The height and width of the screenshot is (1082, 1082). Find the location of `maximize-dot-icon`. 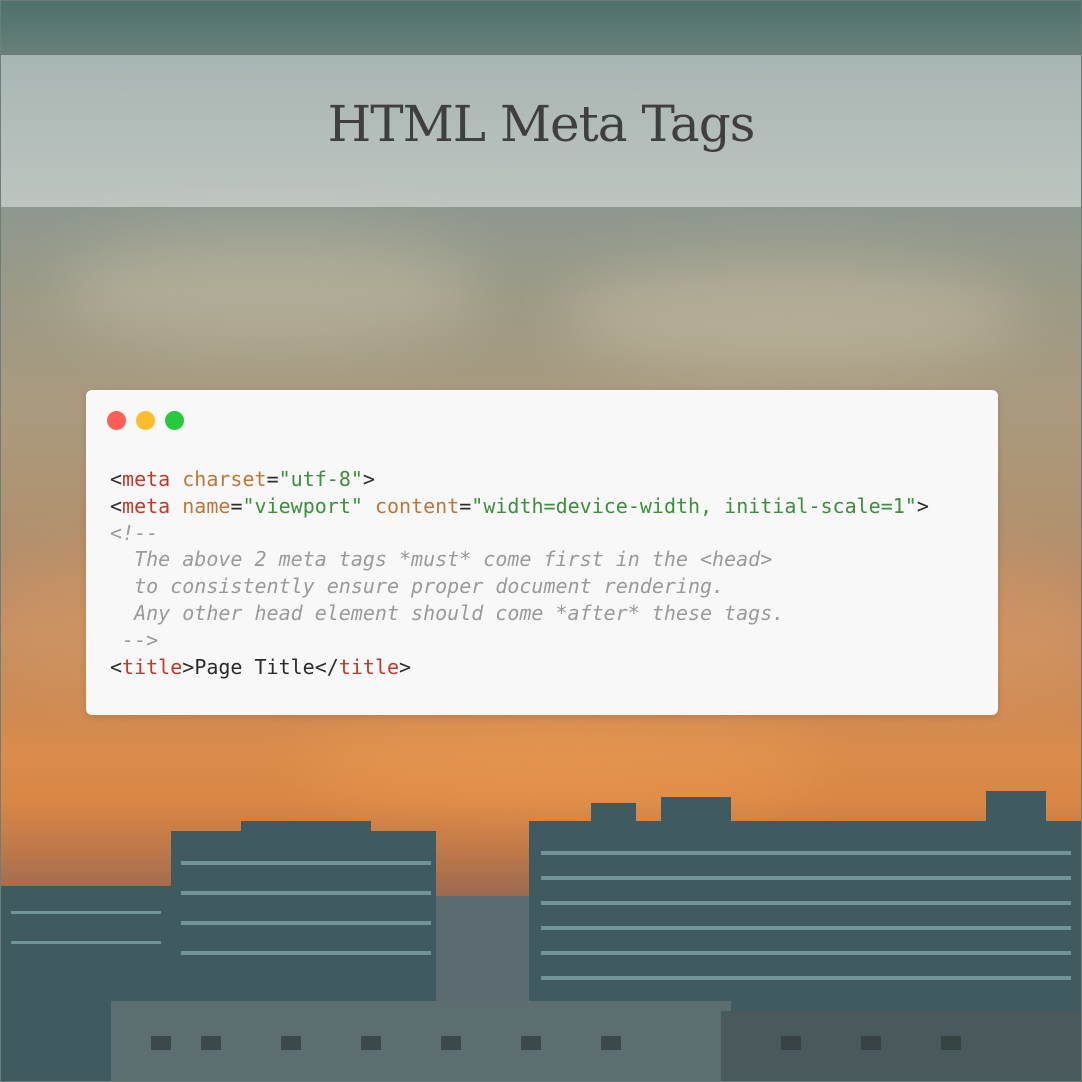

maximize-dot-icon is located at coordinates (174, 420).